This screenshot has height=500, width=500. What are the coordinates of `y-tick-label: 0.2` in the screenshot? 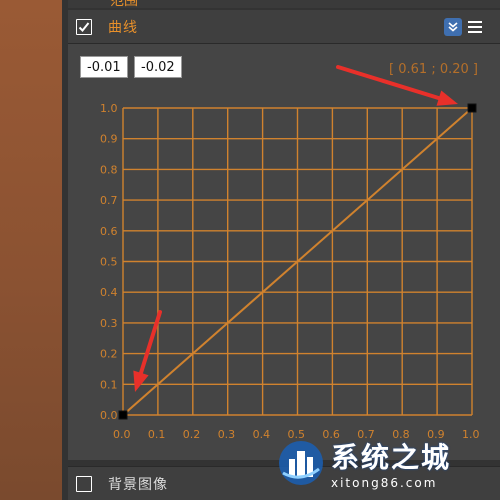 It's located at (109, 354).